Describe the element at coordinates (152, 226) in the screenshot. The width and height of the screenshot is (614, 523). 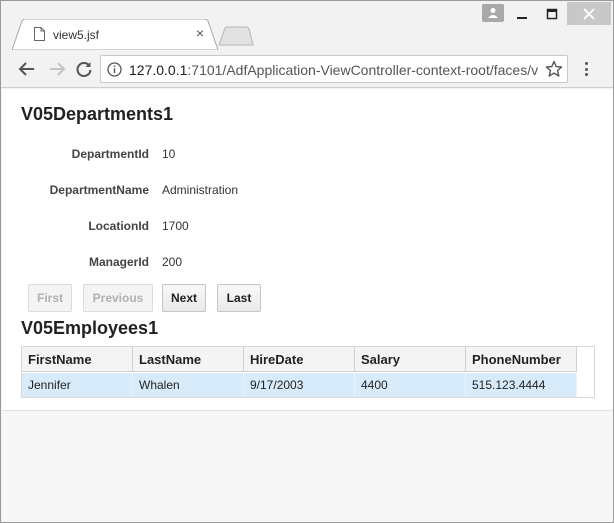
I see `form-row-location-id: LocationId 1700` at that location.